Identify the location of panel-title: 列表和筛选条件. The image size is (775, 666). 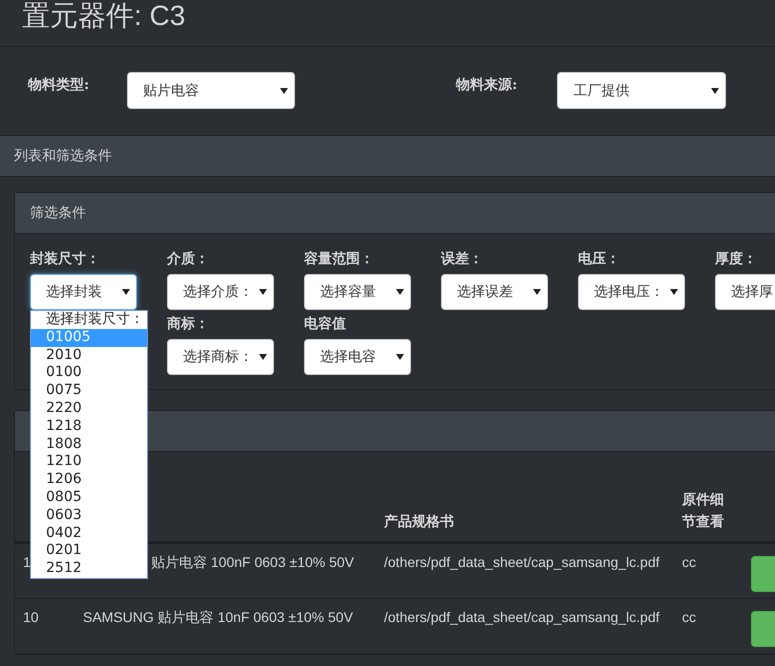
(63, 156).